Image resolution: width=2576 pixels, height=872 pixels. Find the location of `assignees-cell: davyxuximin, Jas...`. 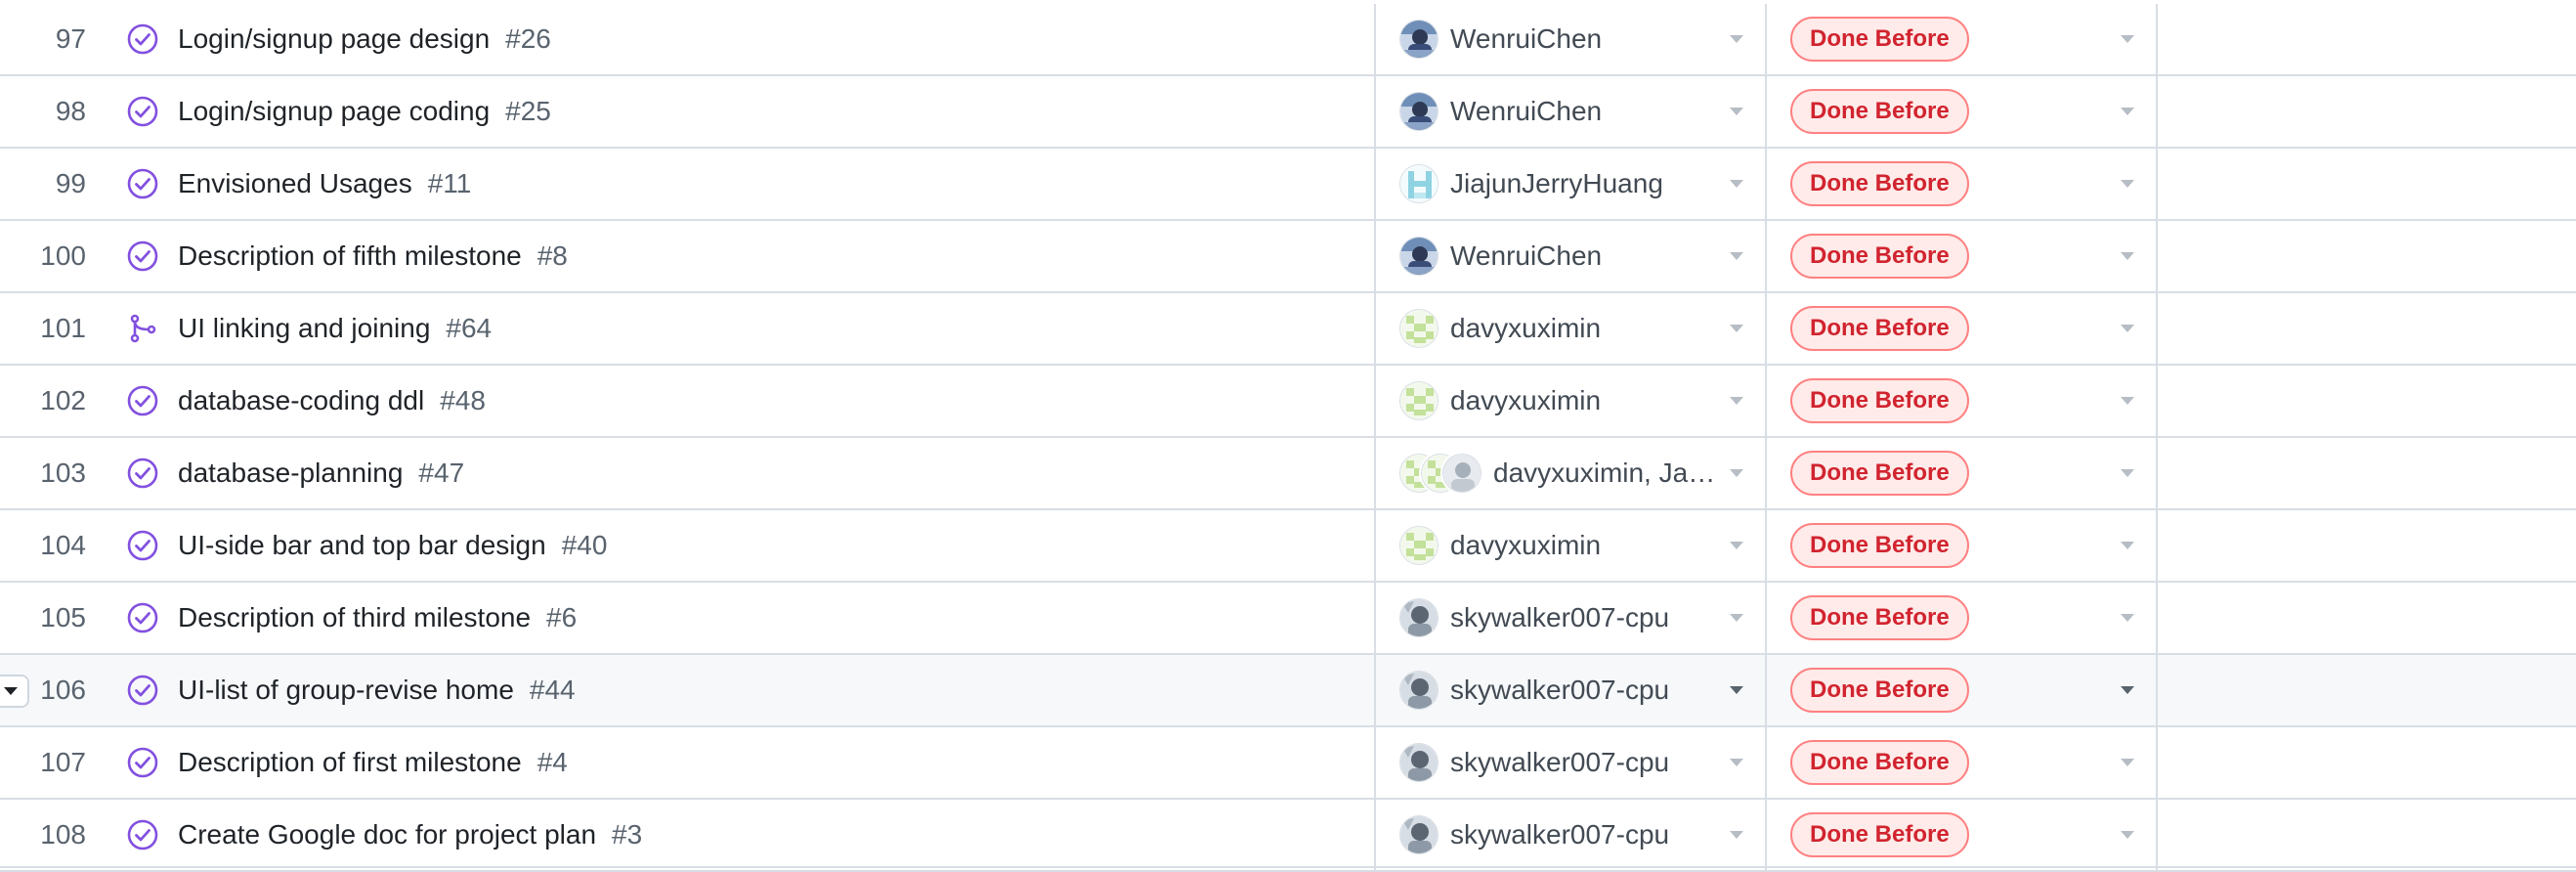

assignees-cell: davyxuximin, Jas... is located at coordinates (1572, 473).